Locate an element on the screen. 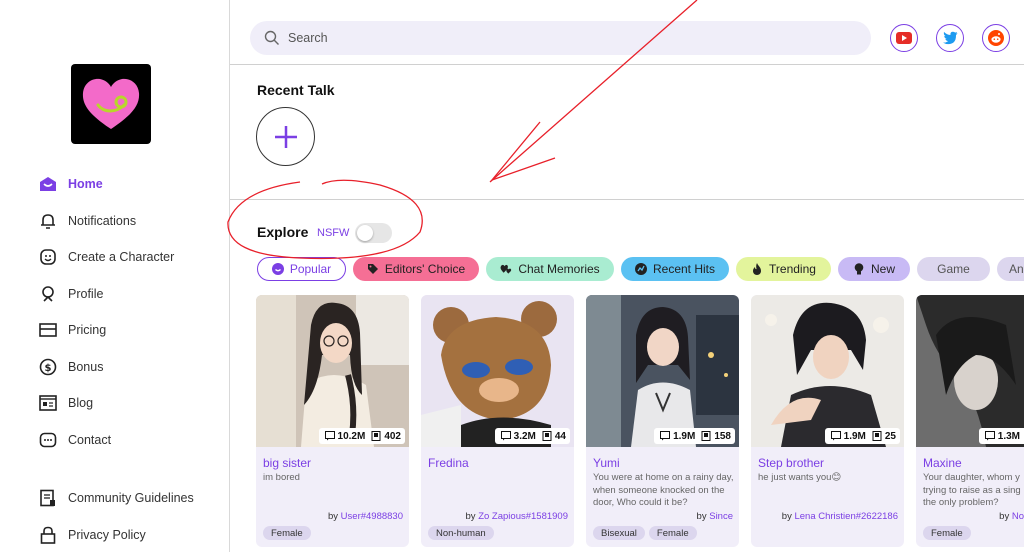 The width and height of the screenshot is (1024, 552). save-count: 25 is located at coordinates (890, 436).